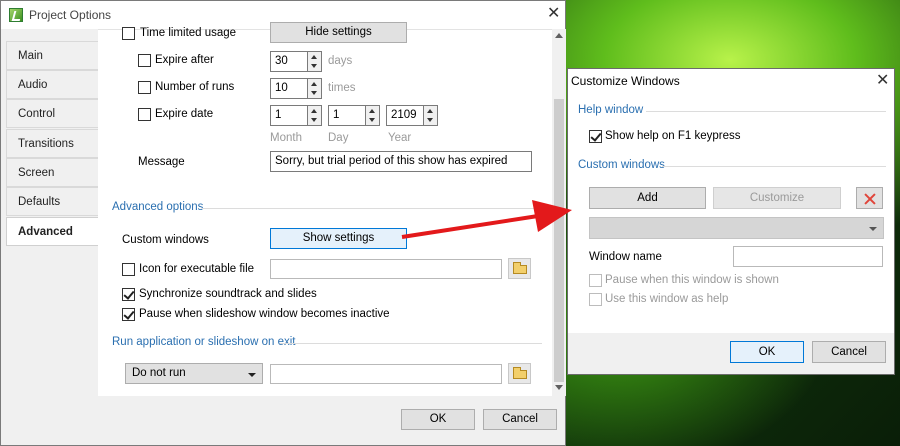  I want to click on tab-main: Main, so click(52, 55).